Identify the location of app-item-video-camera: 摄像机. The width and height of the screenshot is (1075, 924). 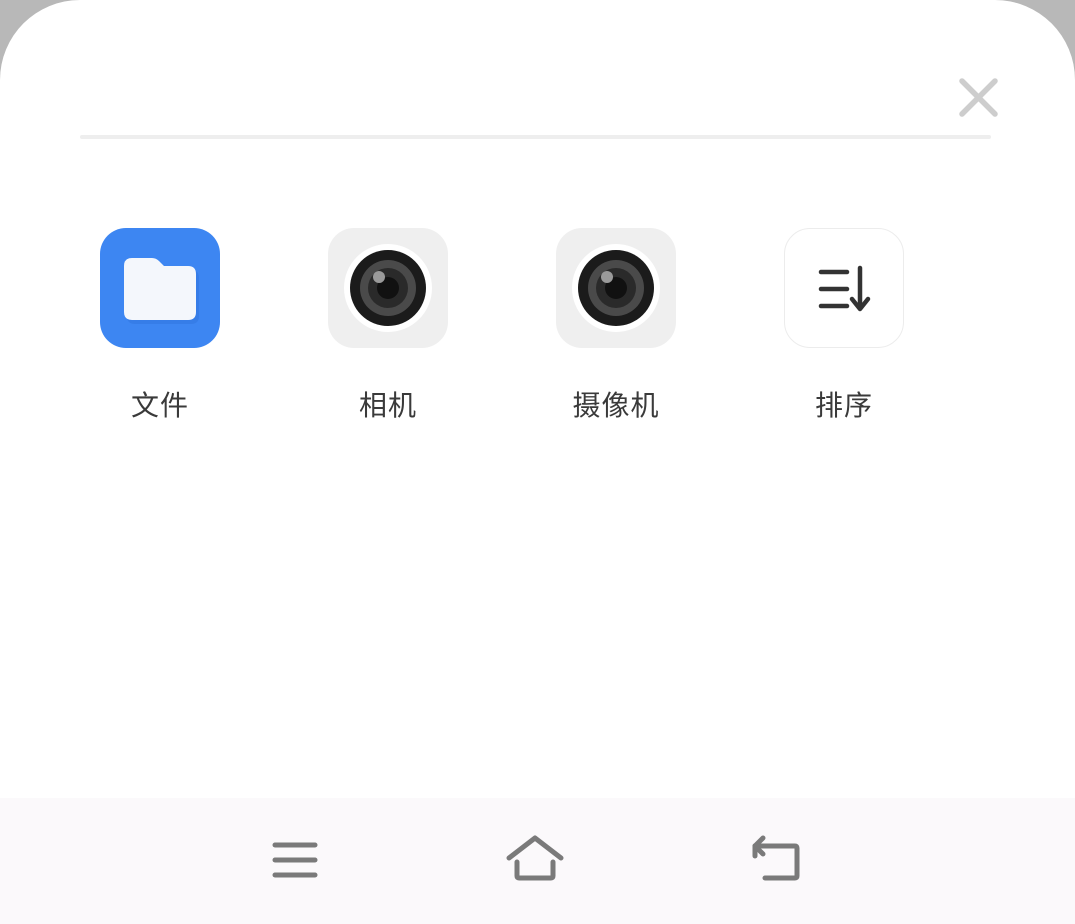
(616, 328).